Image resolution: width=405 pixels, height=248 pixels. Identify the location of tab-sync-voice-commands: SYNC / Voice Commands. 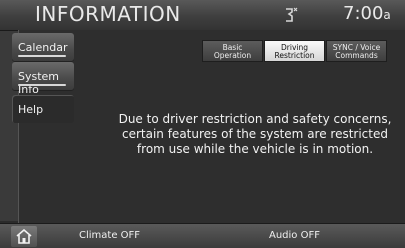
(356, 51).